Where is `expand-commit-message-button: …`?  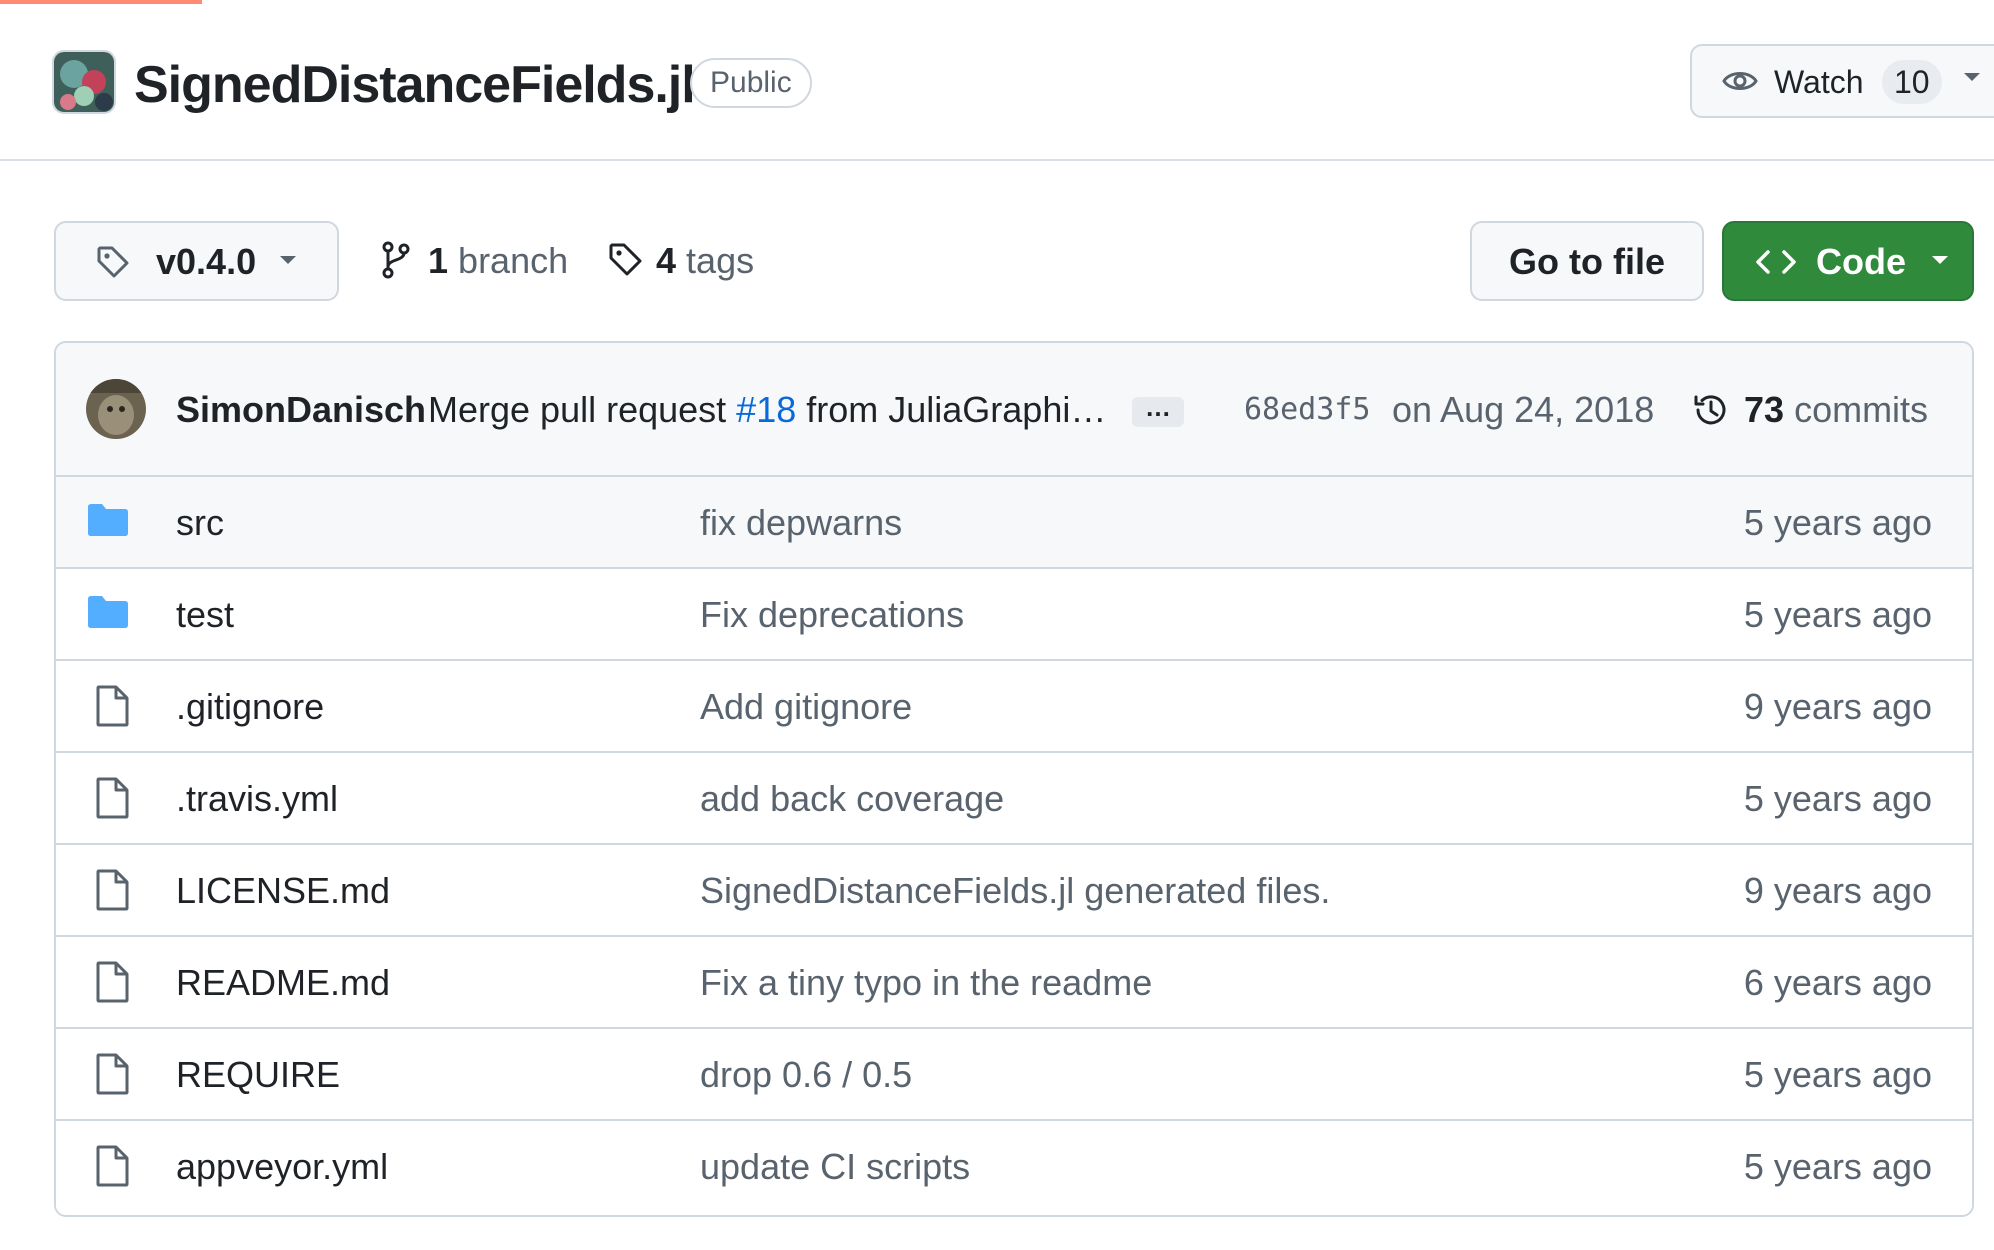 expand-commit-message-button: … is located at coordinates (1158, 410).